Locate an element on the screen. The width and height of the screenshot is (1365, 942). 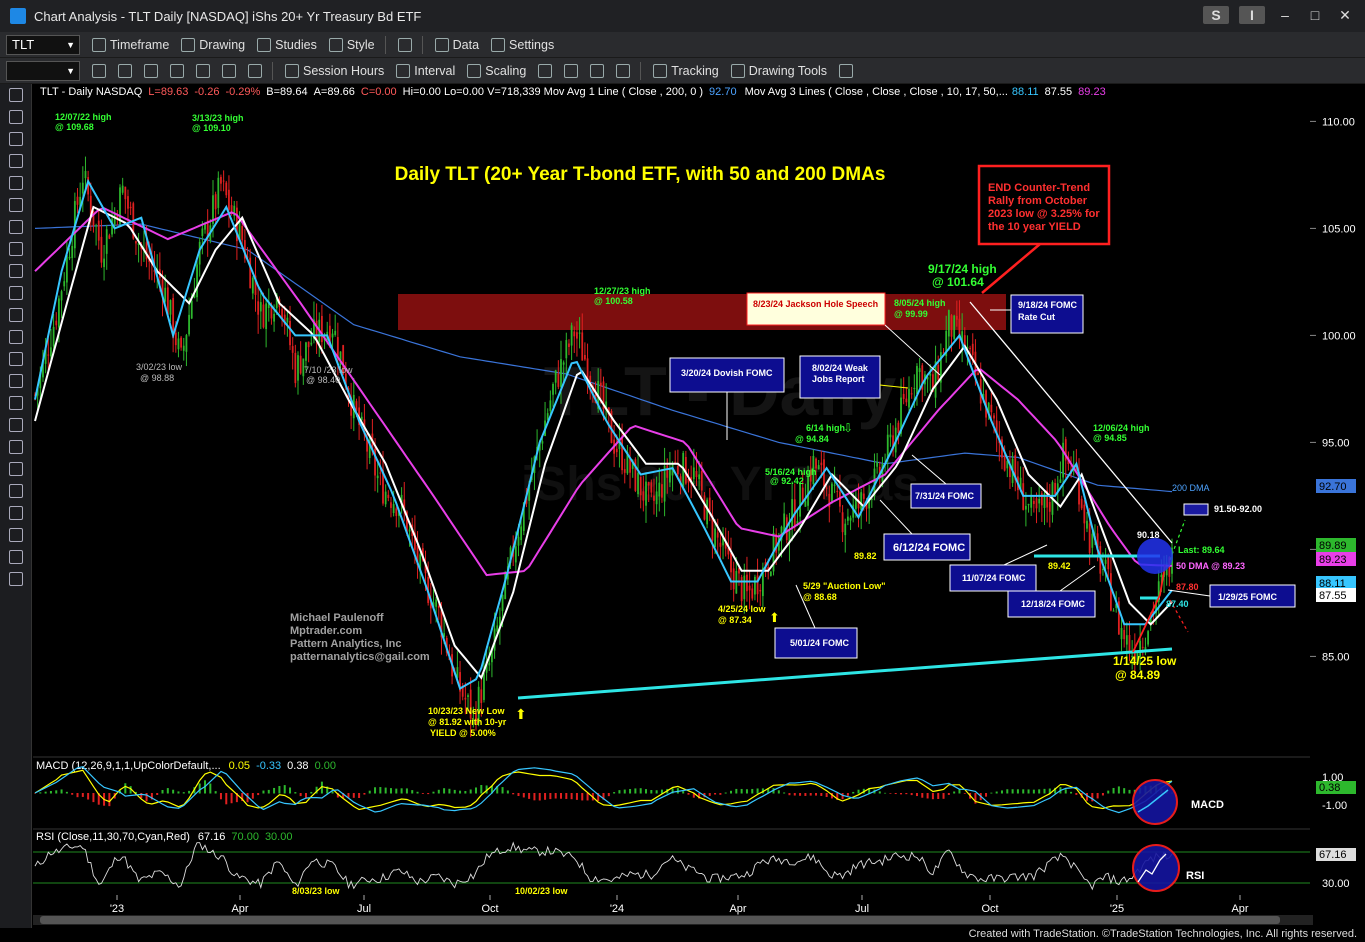
tool-l is located at coordinates (846, 70).